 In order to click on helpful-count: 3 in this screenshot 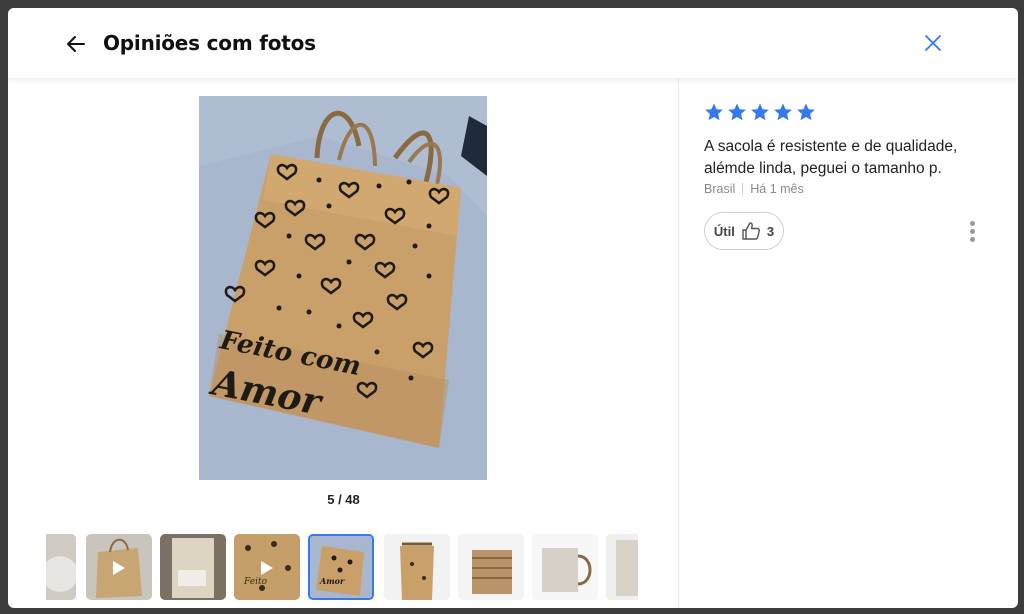, I will do `click(770, 231)`.